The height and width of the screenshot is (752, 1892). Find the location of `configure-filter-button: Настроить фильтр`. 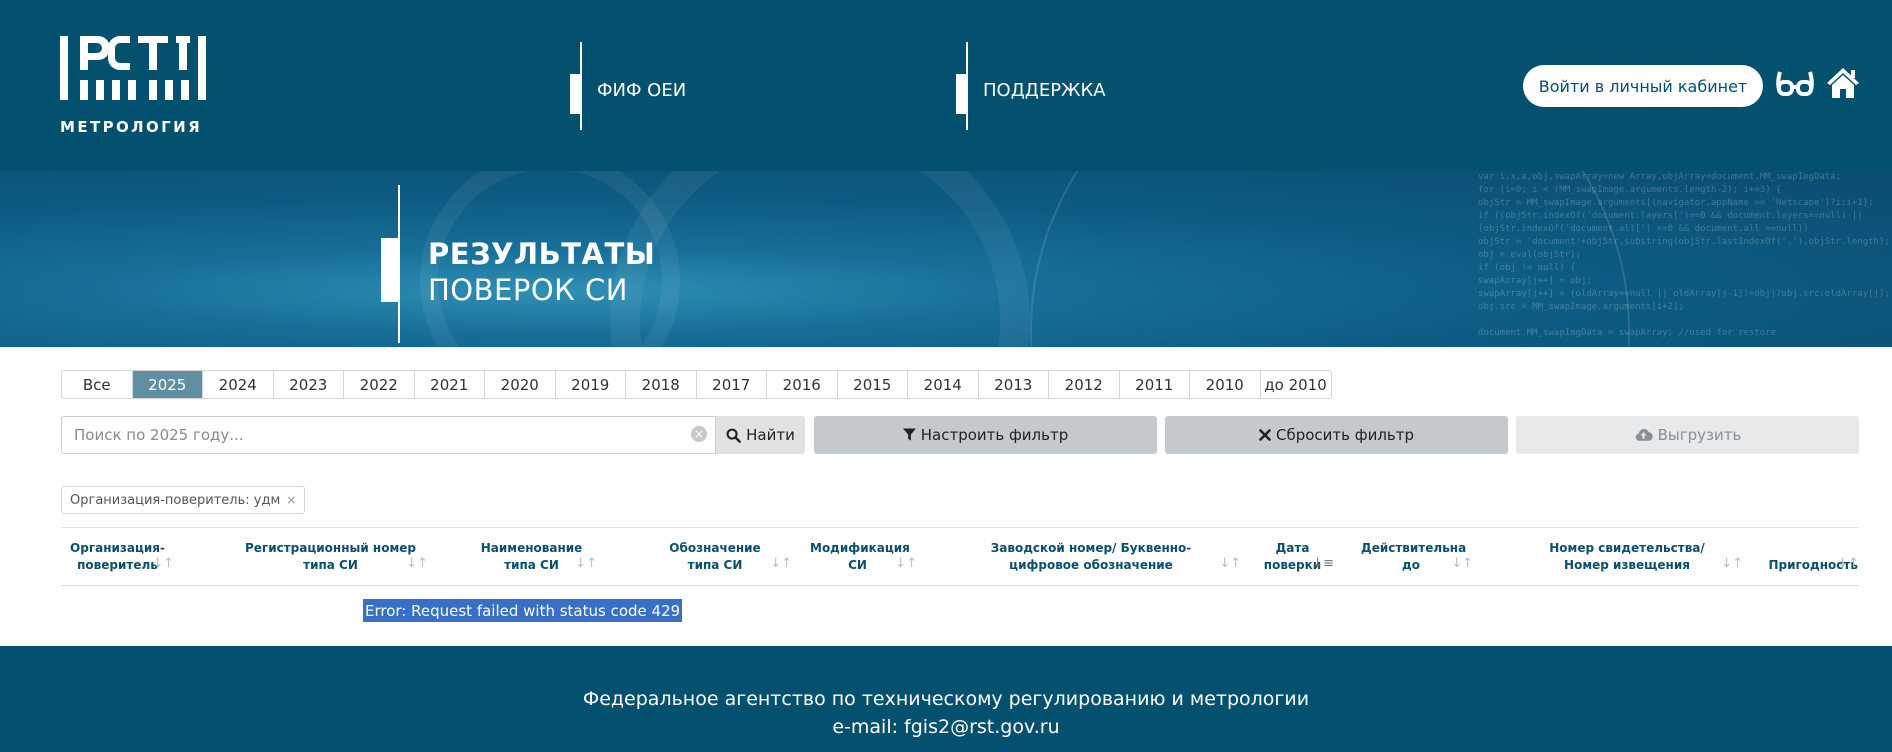

configure-filter-button: Настроить фильтр is located at coordinates (985, 435).